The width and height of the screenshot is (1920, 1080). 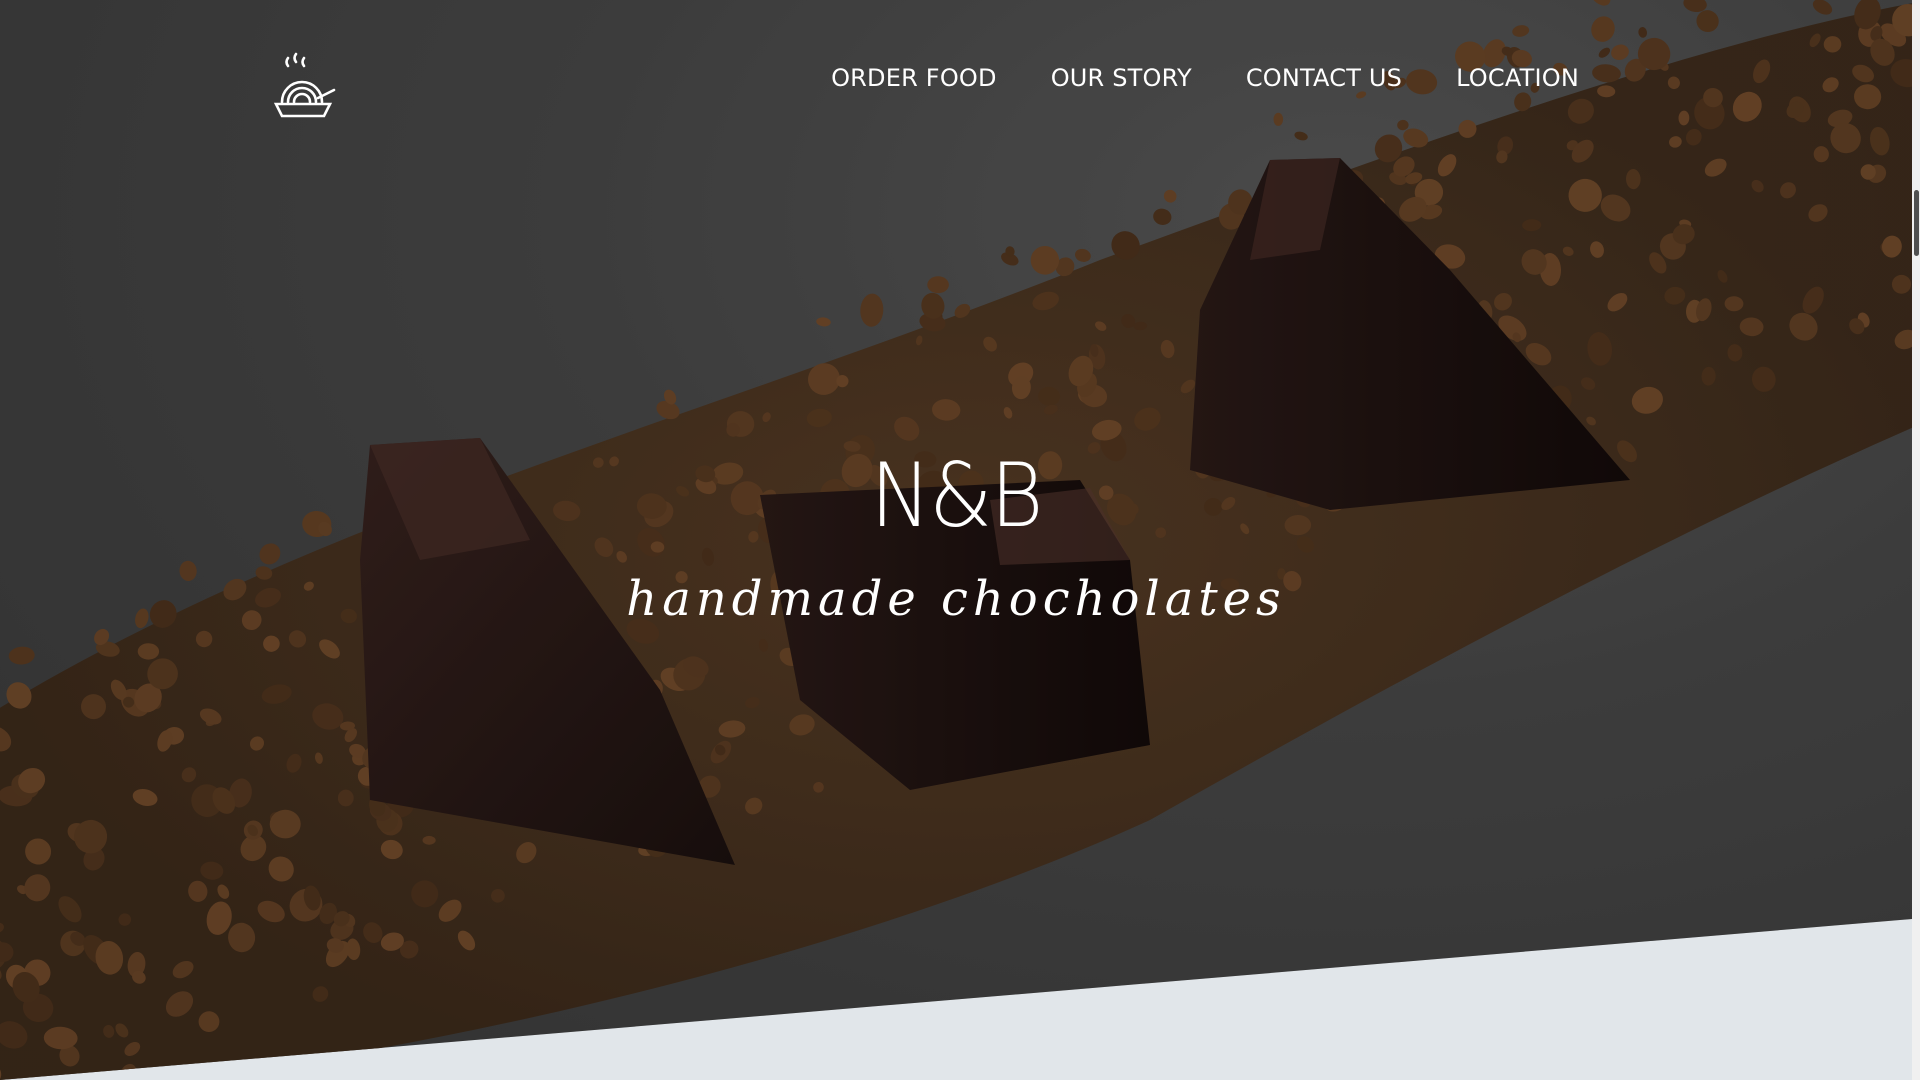 What do you see at coordinates (914, 78) in the screenshot?
I see `nav-order-food: ORDER FOOD` at bounding box center [914, 78].